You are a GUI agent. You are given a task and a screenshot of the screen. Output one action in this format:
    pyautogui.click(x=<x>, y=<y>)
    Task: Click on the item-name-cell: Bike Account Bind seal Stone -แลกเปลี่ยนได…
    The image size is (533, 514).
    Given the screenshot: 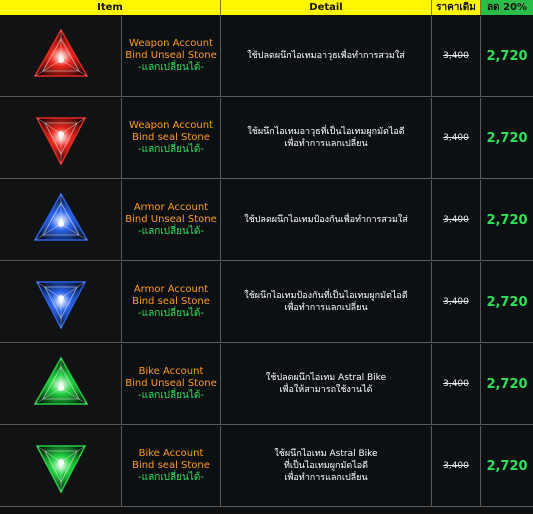 What is the action you would take?
    pyautogui.click(x=171, y=466)
    